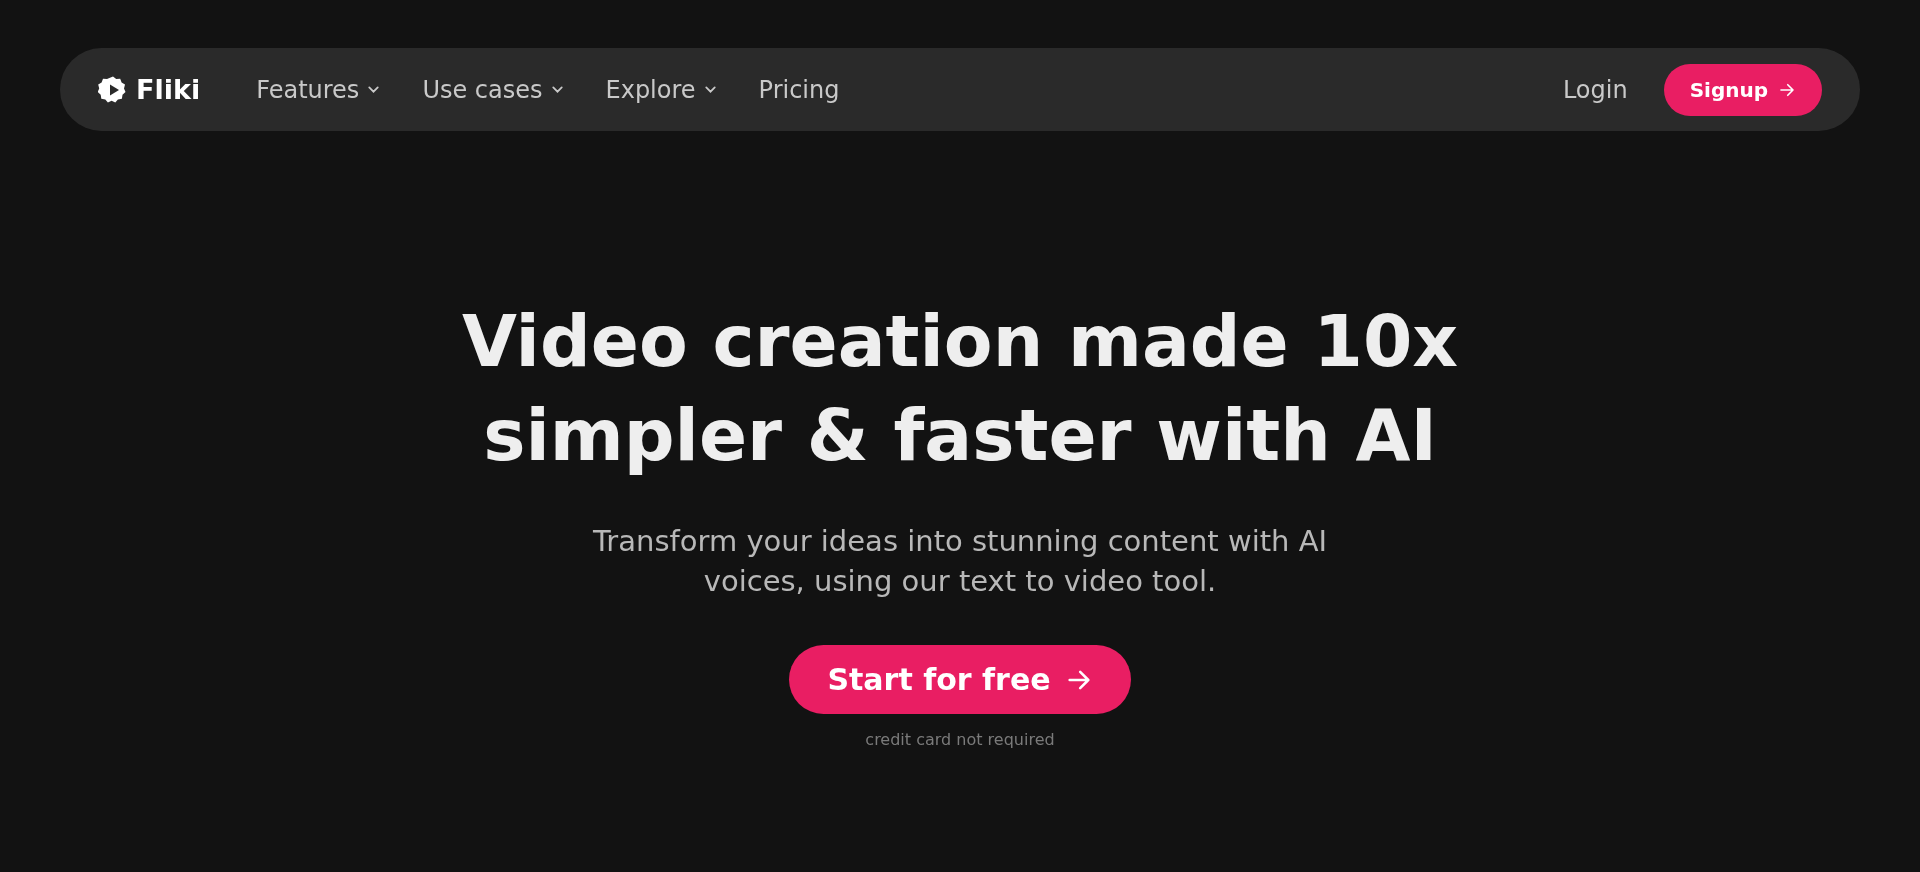  What do you see at coordinates (494, 89) in the screenshot?
I see `nav-link: Use cases` at bounding box center [494, 89].